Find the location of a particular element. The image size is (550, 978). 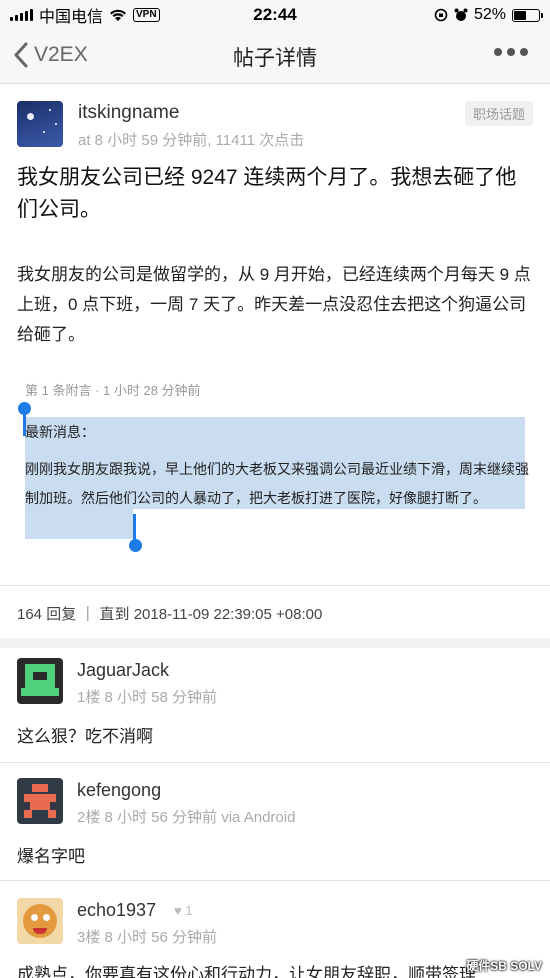

append-meta: 第 1 条附言 · 1 小时 28 分钟前 is located at coordinates (113, 390).